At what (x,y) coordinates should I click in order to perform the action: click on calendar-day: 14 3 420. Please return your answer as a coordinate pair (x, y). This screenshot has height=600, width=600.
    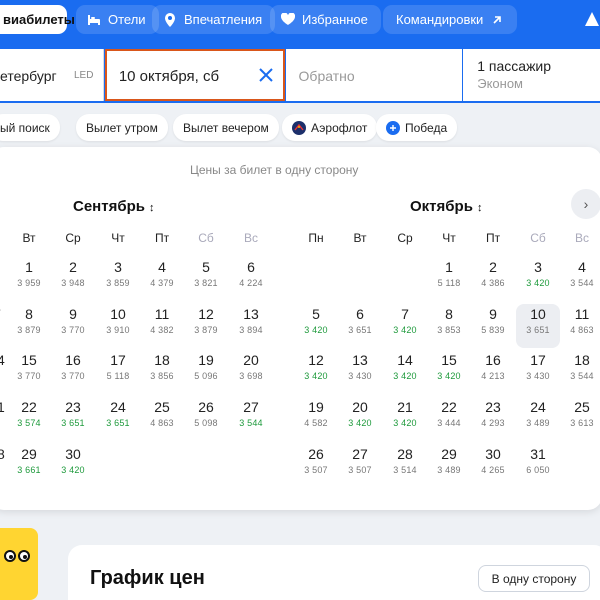
    Looking at the image, I should click on (405, 372).